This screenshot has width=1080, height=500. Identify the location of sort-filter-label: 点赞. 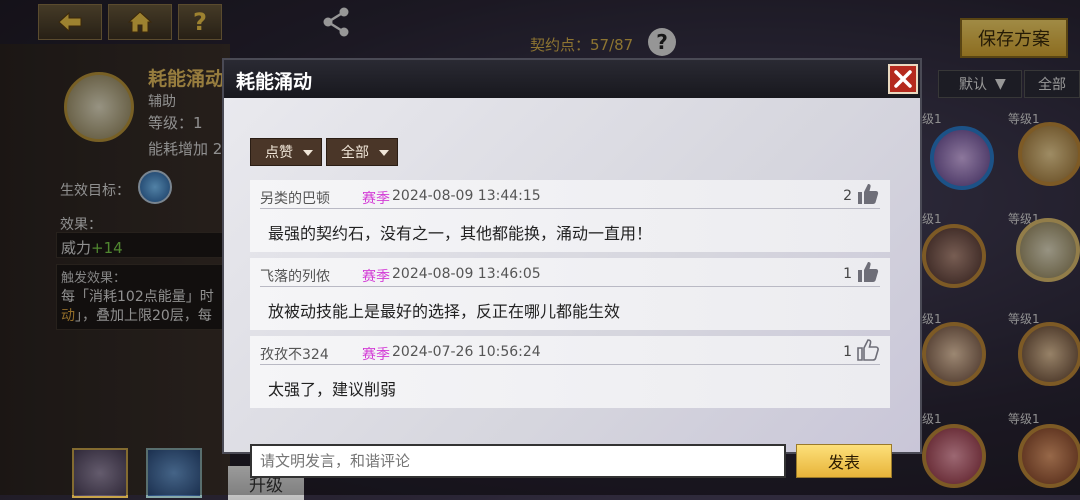
(279, 153).